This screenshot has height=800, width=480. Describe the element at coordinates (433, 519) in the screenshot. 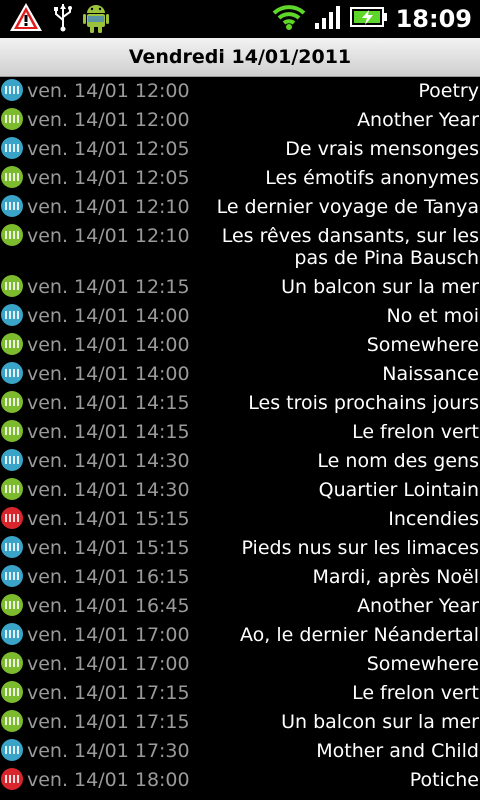

I see `movie-title: Incendies` at that location.